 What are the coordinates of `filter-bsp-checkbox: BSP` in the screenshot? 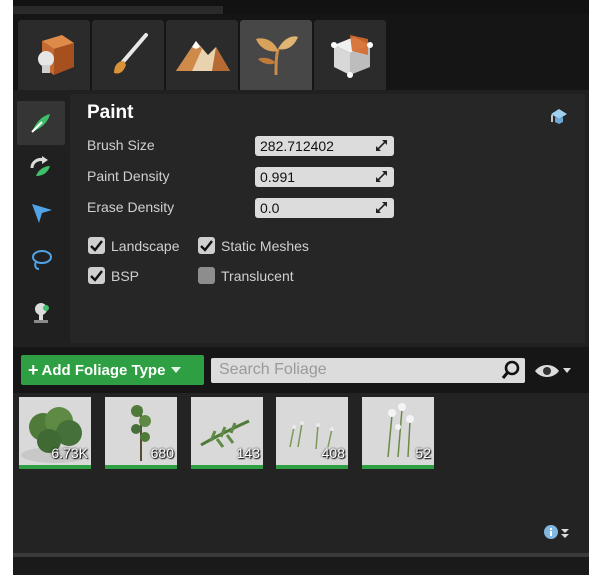 It's located at (113, 275).